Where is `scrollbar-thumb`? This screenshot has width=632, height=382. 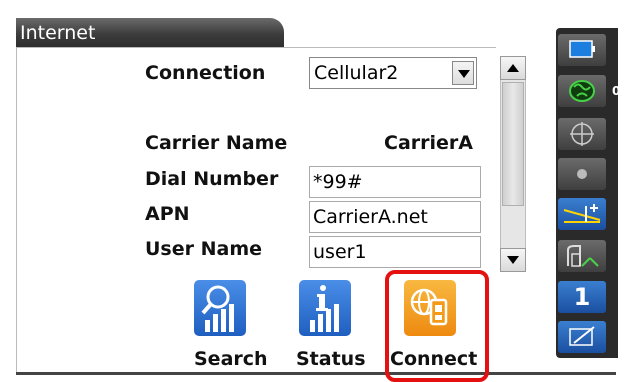 scrollbar-thumb is located at coordinates (513, 144).